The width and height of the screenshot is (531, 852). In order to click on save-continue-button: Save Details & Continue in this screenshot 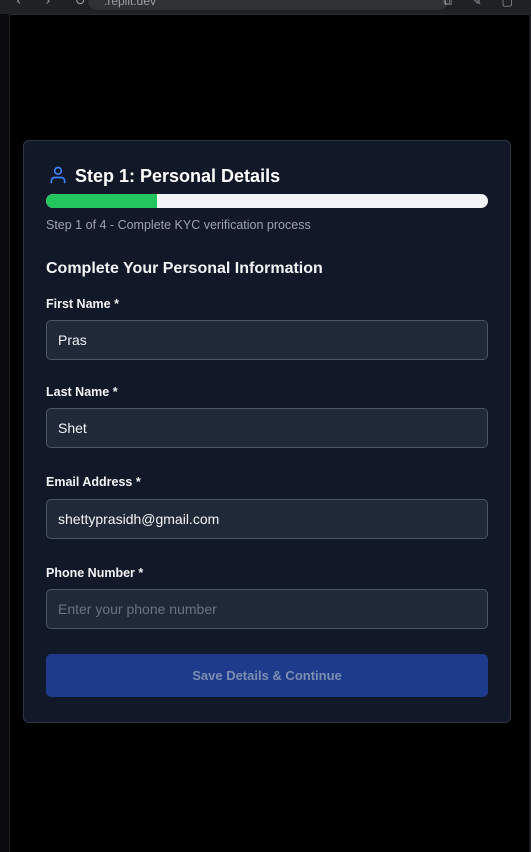, I will do `click(267, 675)`.